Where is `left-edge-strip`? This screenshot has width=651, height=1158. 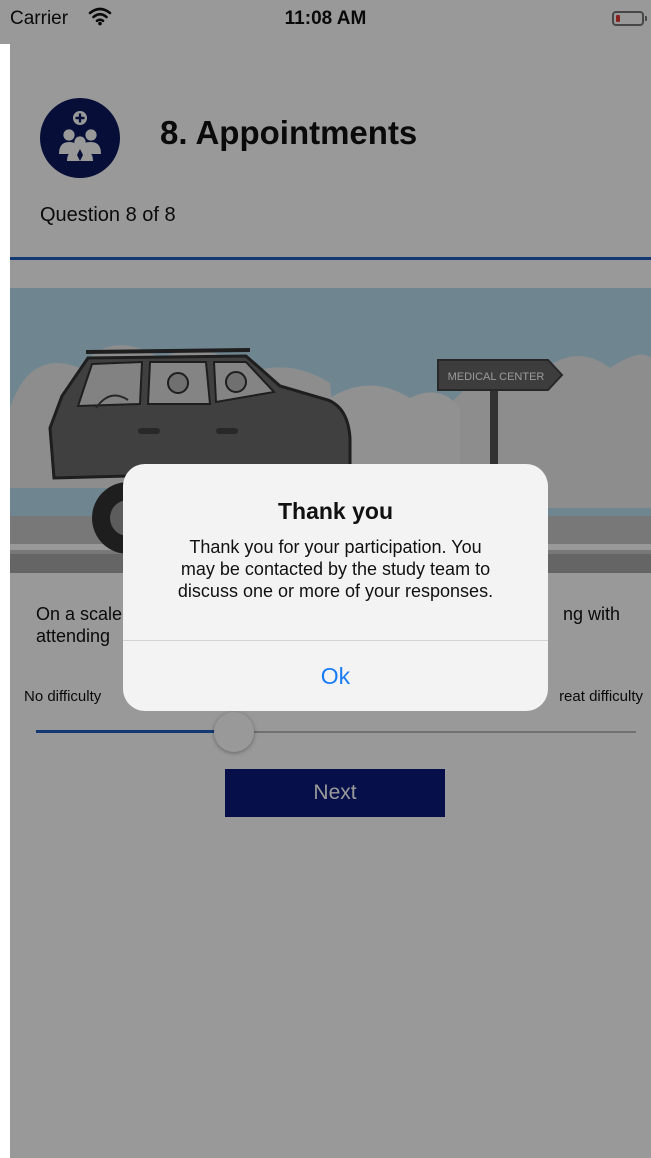
left-edge-strip is located at coordinates (5, 601).